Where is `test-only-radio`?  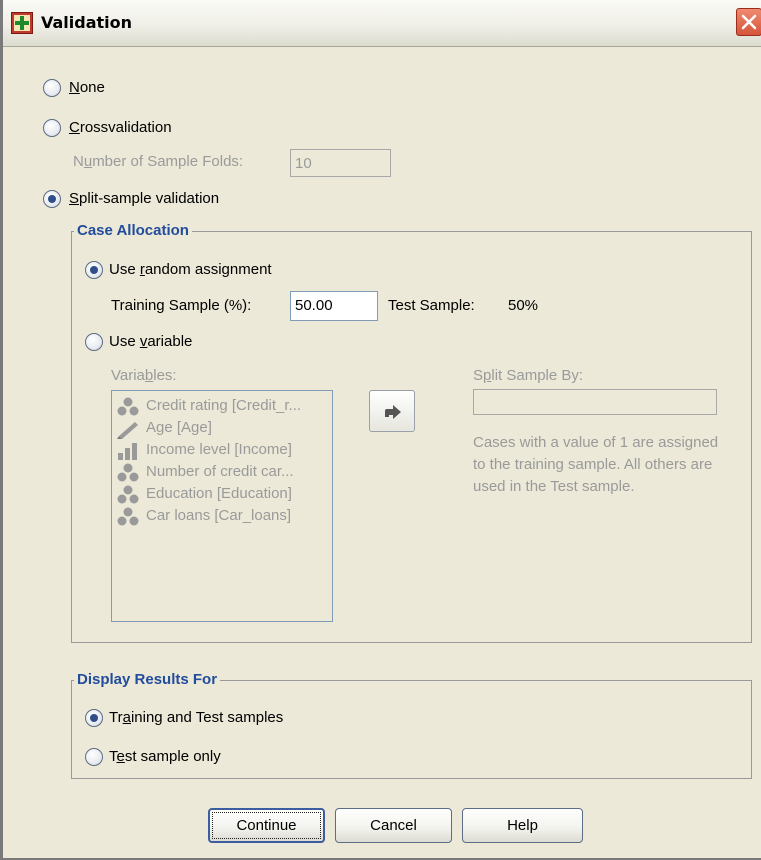 test-only-radio is located at coordinates (94, 757).